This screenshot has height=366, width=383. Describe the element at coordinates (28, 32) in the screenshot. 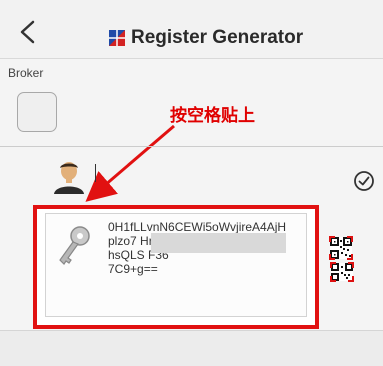

I see `chevron-left-icon` at that location.